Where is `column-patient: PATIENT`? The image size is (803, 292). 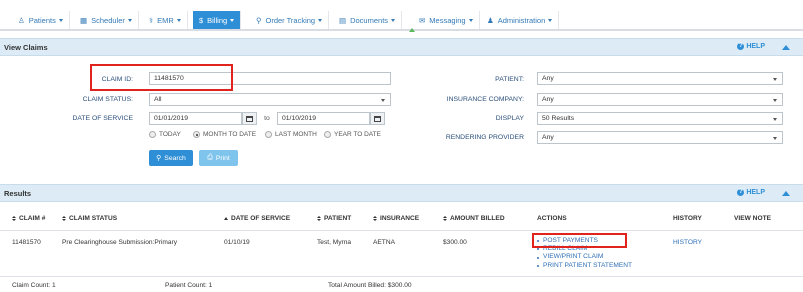
column-patient: PATIENT is located at coordinates (334, 218).